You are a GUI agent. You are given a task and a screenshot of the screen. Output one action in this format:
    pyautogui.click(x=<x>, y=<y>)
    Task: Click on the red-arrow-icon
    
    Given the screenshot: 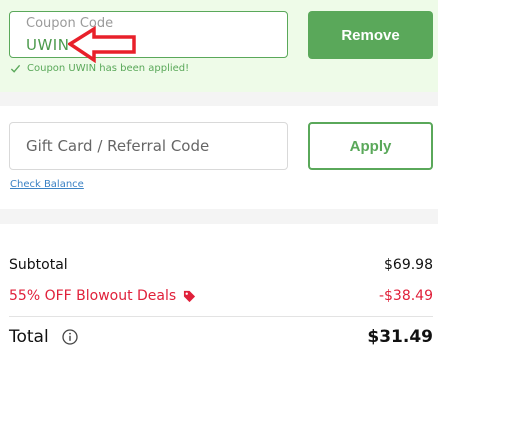 What is the action you would take?
    pyautogui.click(x=102, y=45)
    